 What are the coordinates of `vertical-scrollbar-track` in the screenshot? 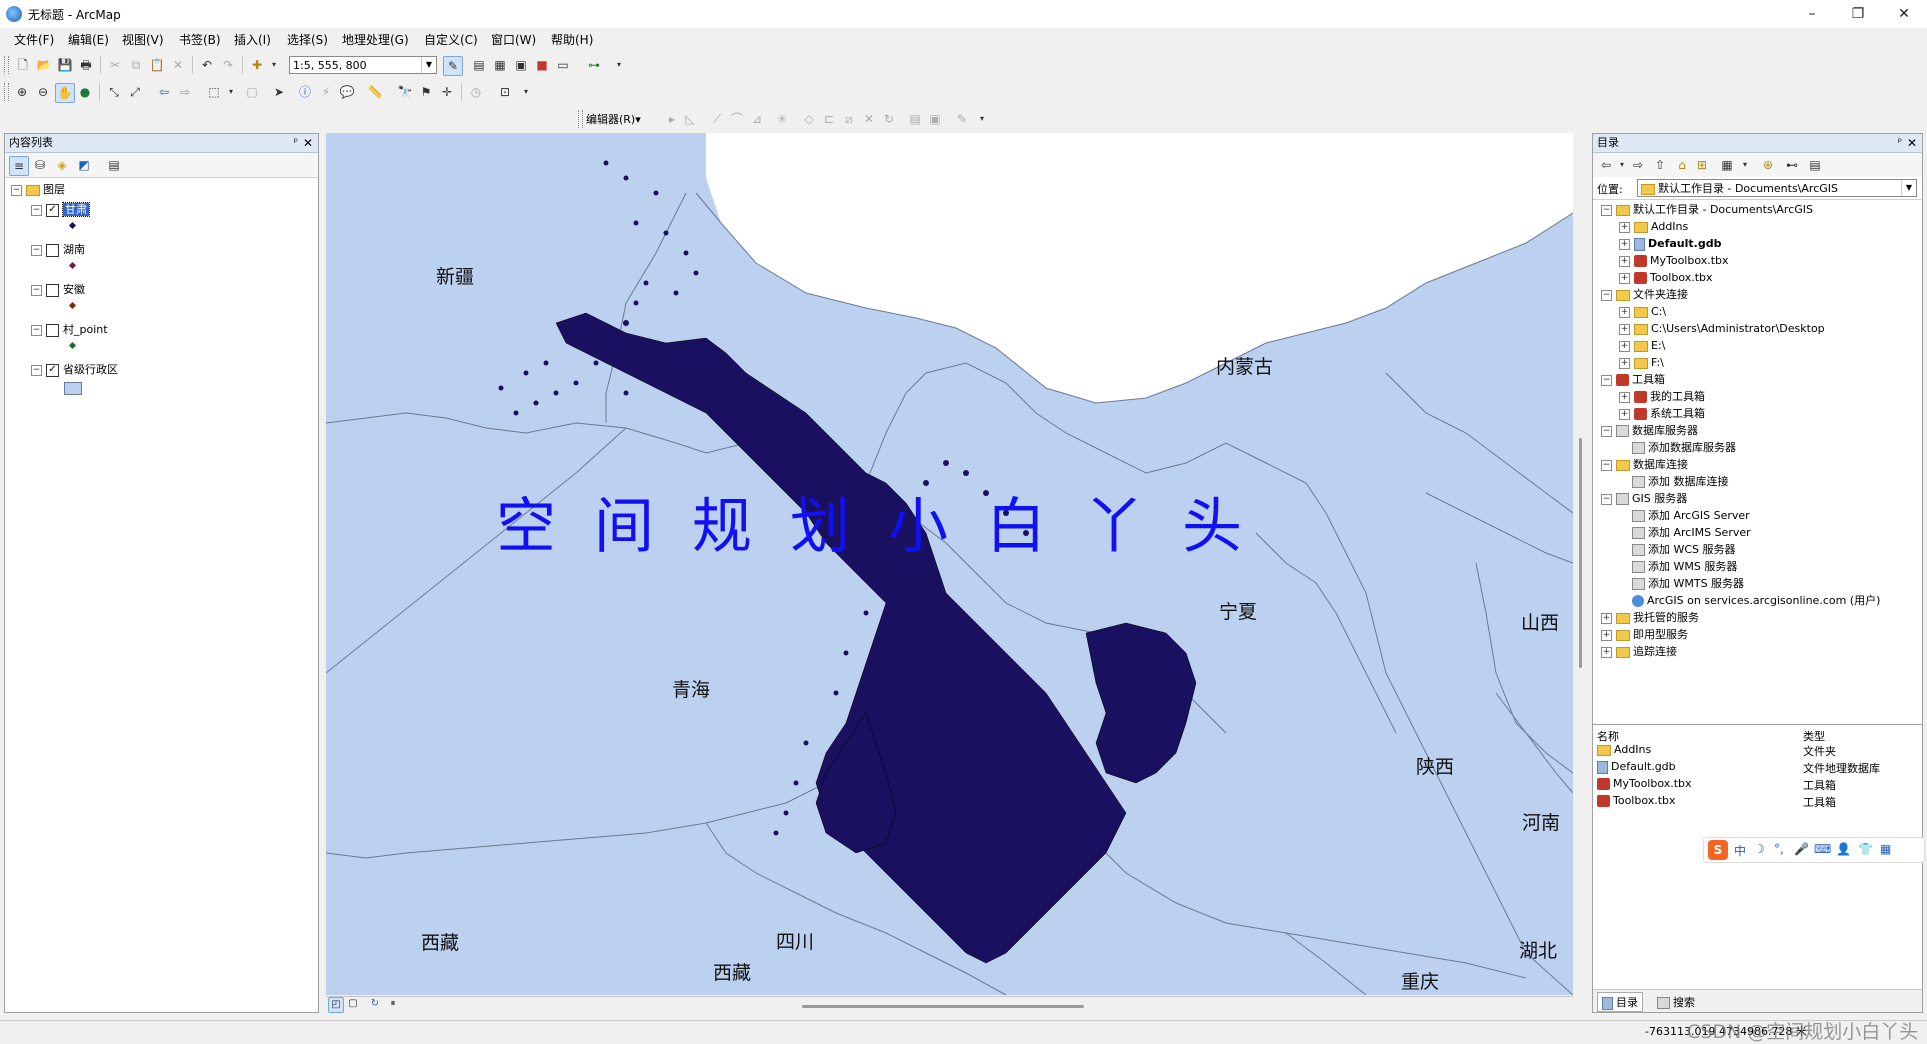 It's located at (1581, 564).